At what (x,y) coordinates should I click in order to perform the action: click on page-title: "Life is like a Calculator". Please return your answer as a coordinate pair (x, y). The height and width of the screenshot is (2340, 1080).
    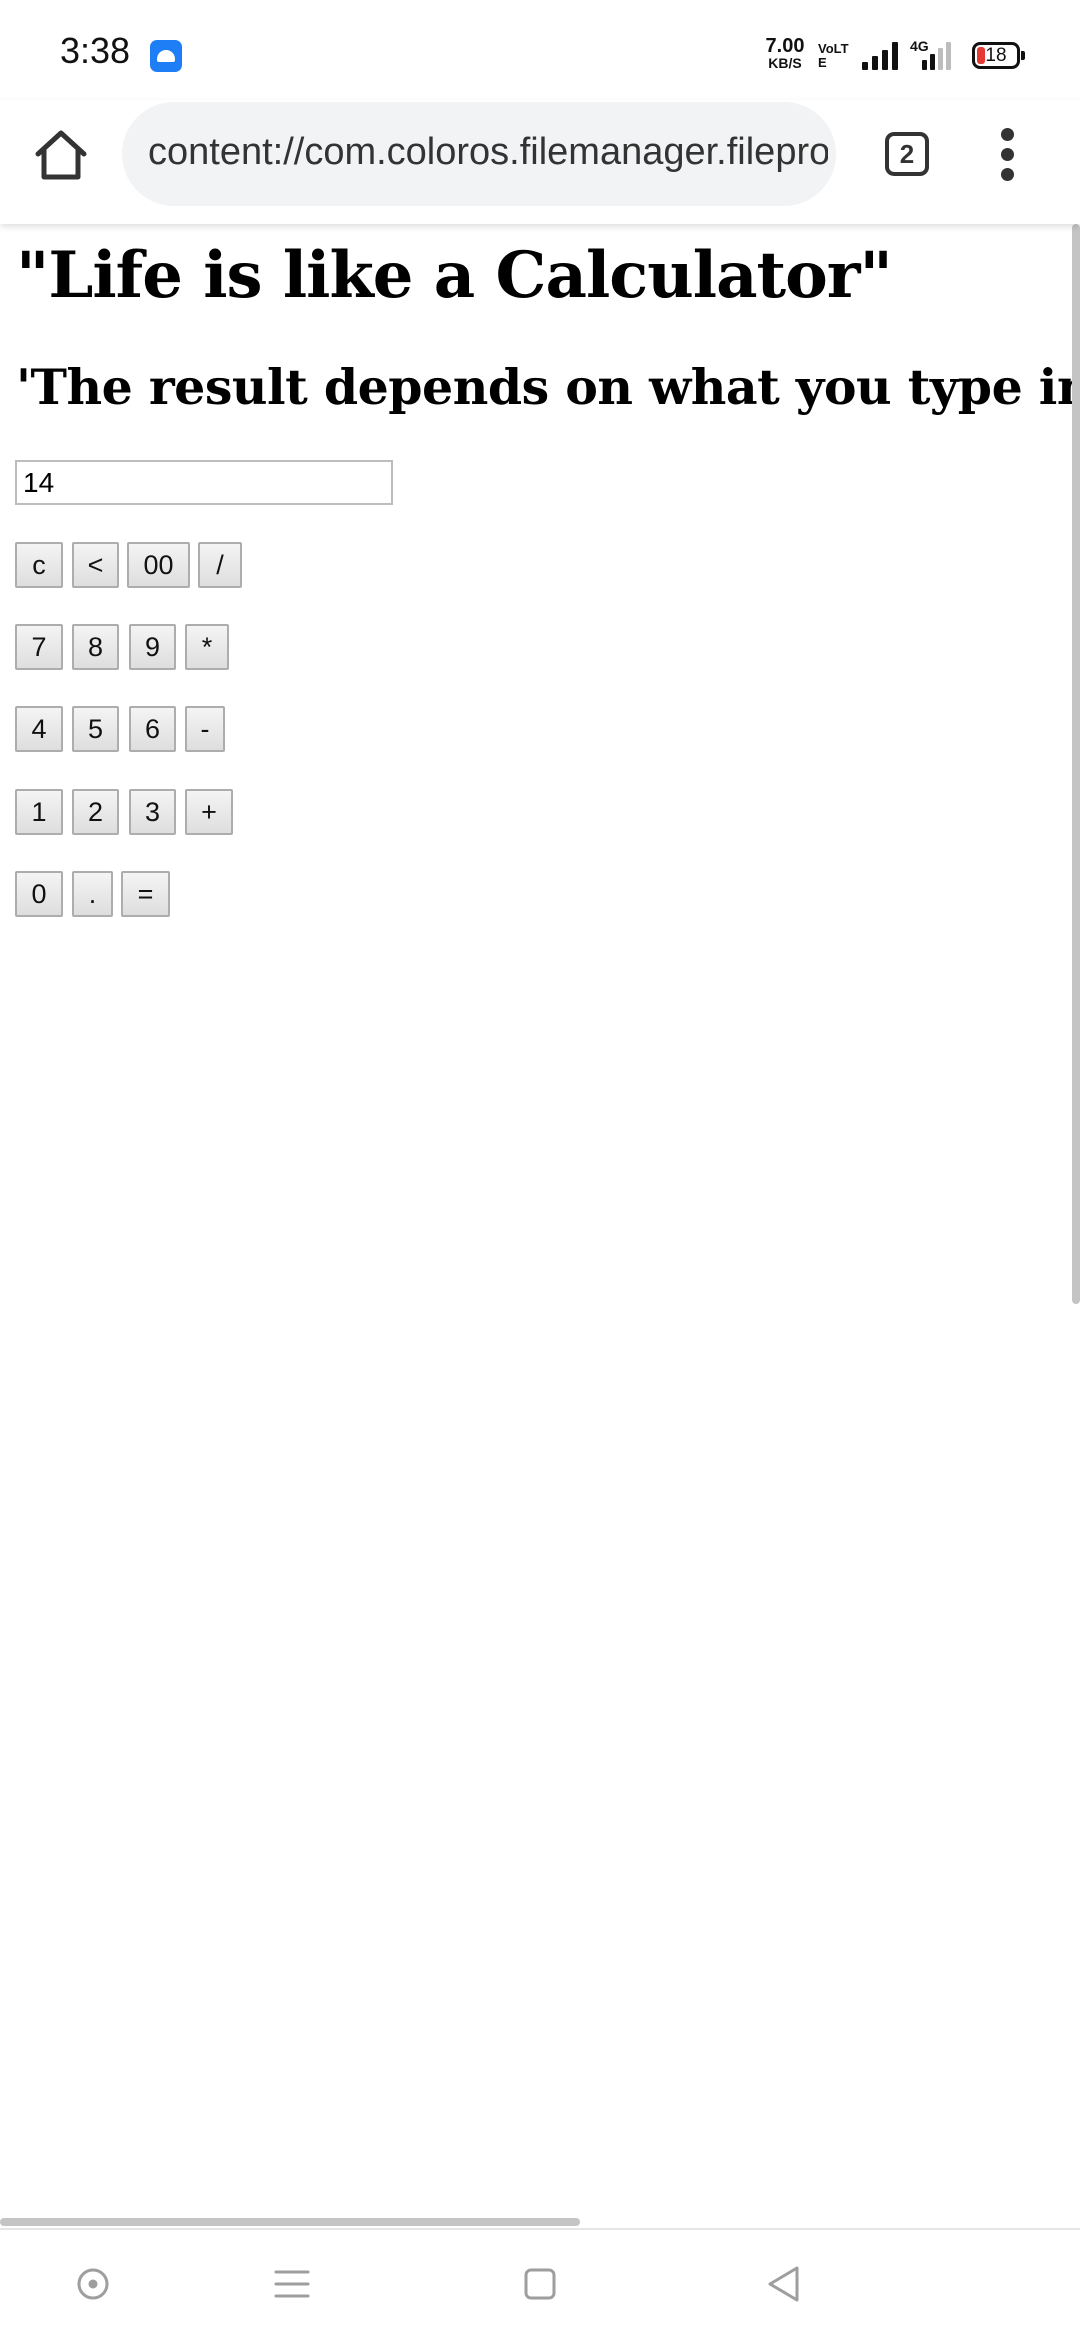
    Looking at the image, I should click on (454, 275).